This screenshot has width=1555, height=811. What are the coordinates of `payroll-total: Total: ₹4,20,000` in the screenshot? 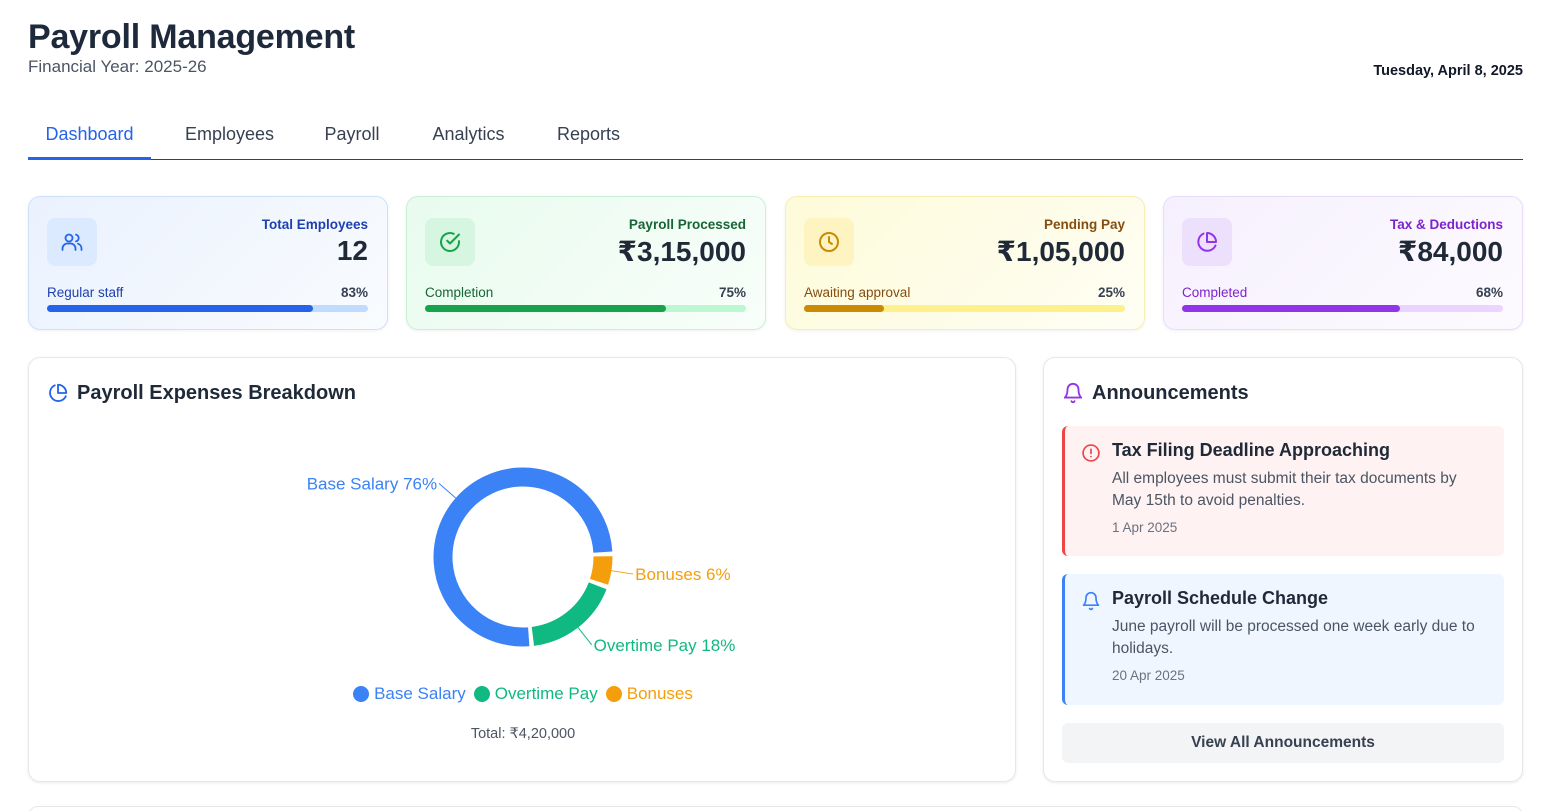 It's located at (523, 734).